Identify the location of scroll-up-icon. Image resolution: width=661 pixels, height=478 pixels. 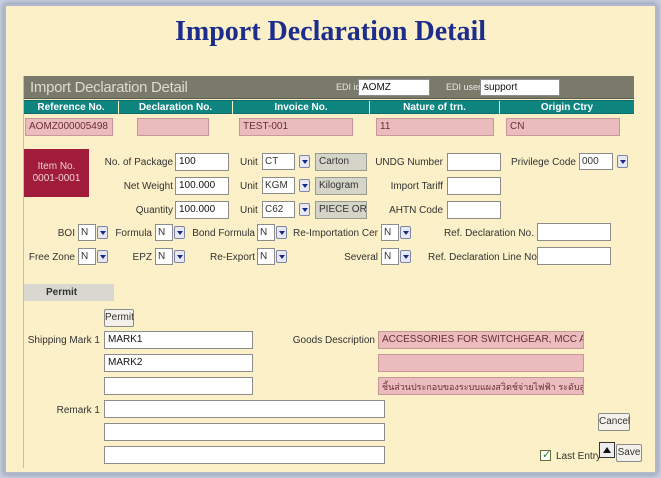
(607, 450).